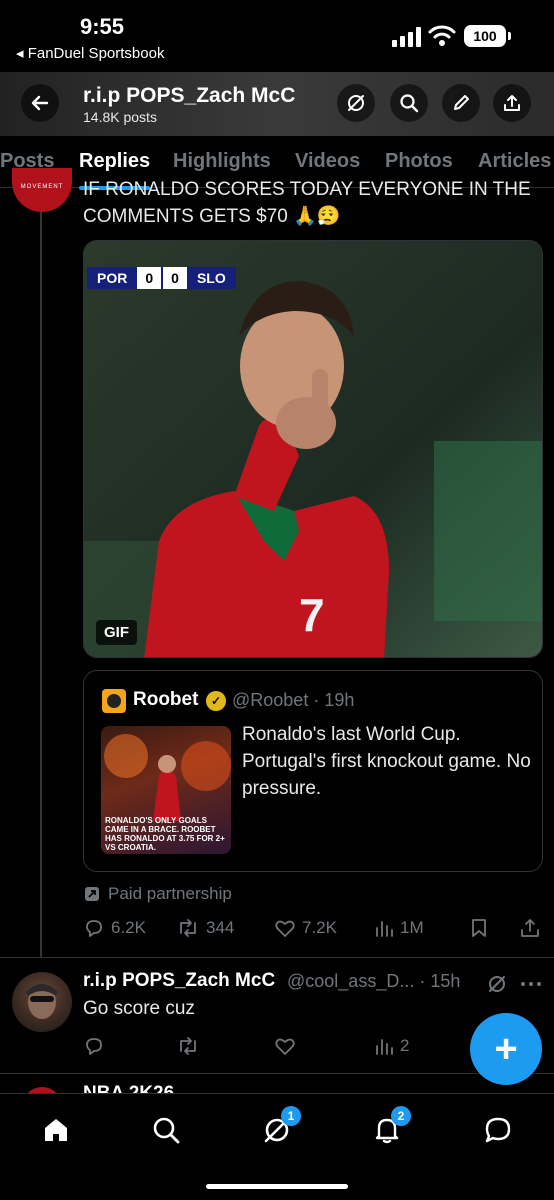 Image resolution: width=554 pixels, height=1200 pixels. Describe the element at coordinates (205, 928) in the screenshot. I see `repost-button: 344` at that location.